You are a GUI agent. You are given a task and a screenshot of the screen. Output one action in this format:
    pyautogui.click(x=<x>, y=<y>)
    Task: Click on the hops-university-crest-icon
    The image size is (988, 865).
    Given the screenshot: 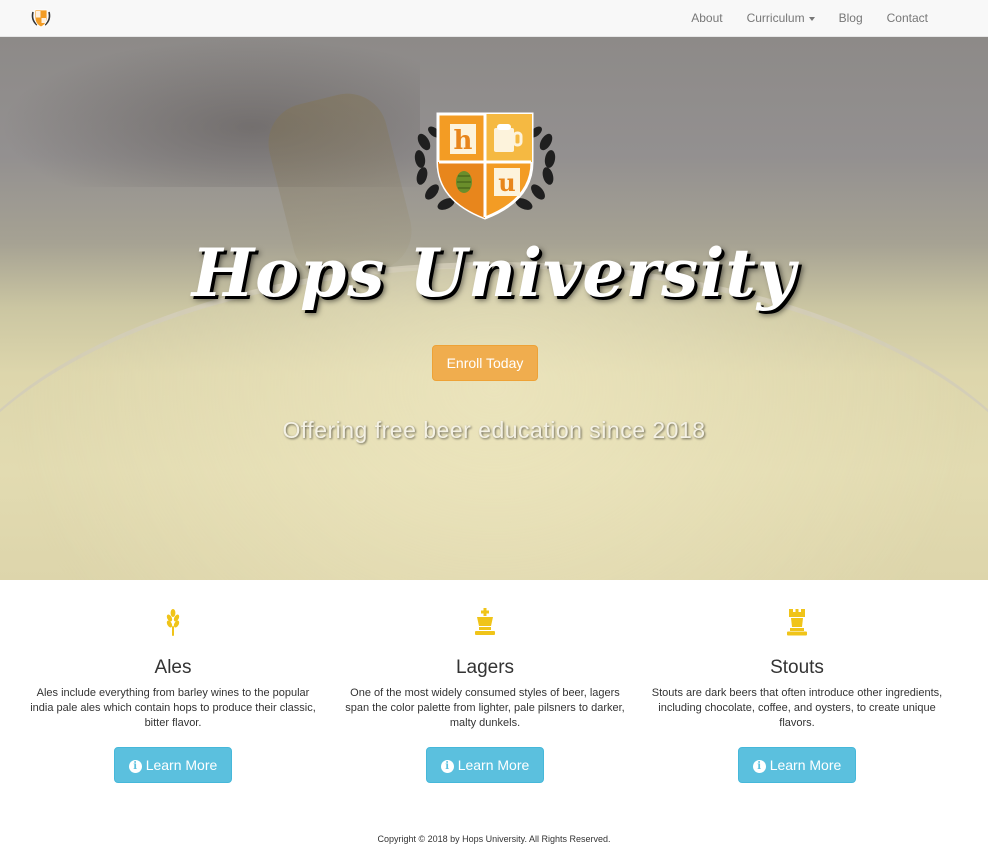 What is the action you would take?
    pyautogui.click(x=41, y=18)
    